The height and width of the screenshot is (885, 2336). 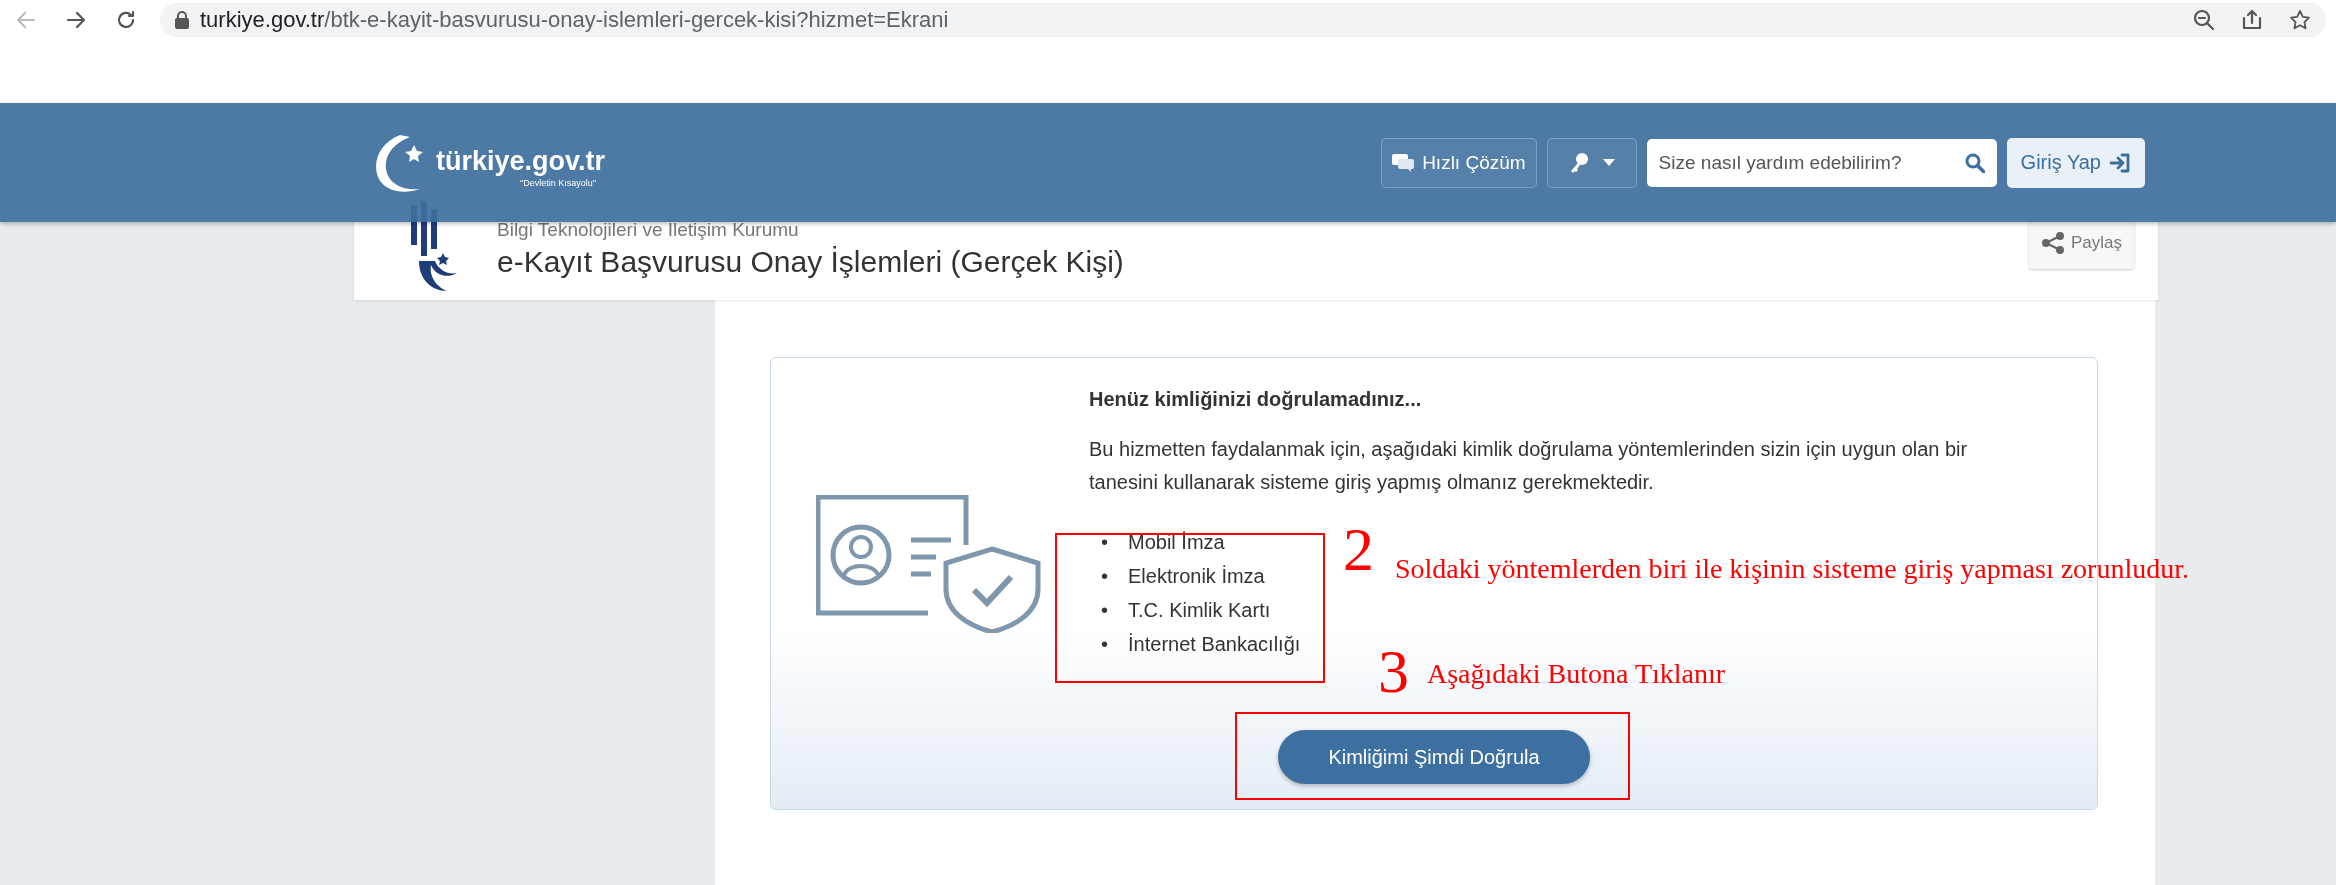 I want to click on notice-text: Bu hizmetten faydalanmak için, aşağıdaki kimlik doğrulama yöntemlerinden sizin için uygun olan bir tanesini kullanarak sisteme giriş yapmış olmanız gerekmektedir., so click(x=1529, y=466).